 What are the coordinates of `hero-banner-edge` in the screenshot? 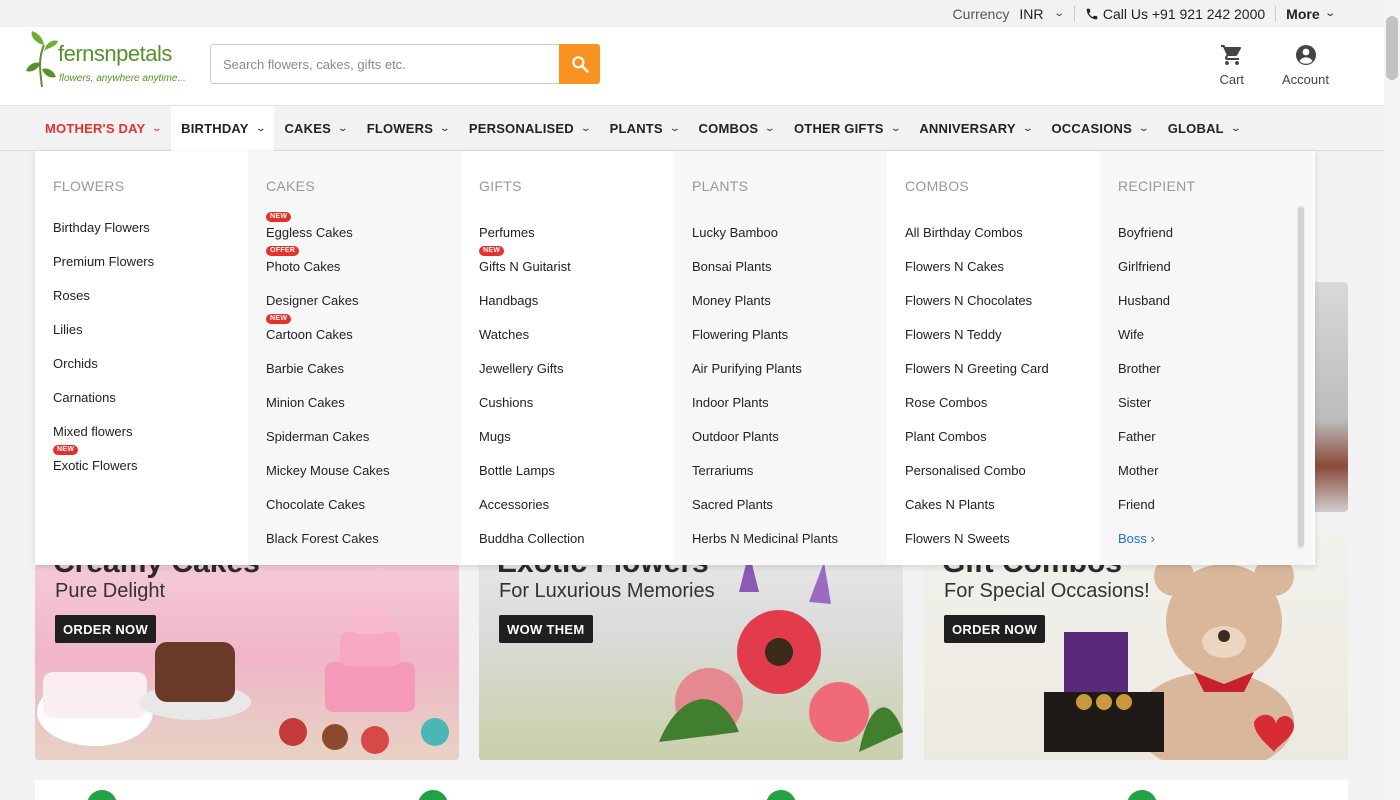 It's located at (1331, 397).